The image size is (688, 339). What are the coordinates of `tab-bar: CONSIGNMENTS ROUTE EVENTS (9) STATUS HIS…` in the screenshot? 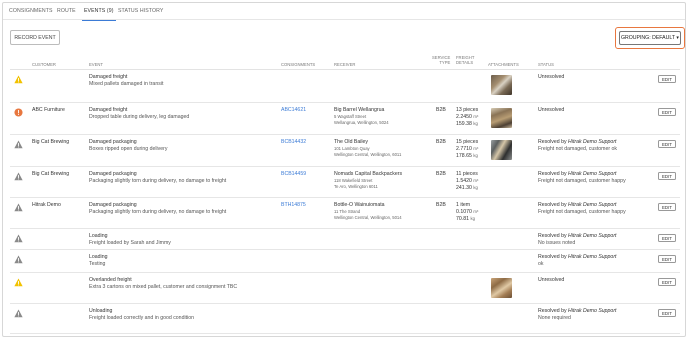 It's located at (344, 12).